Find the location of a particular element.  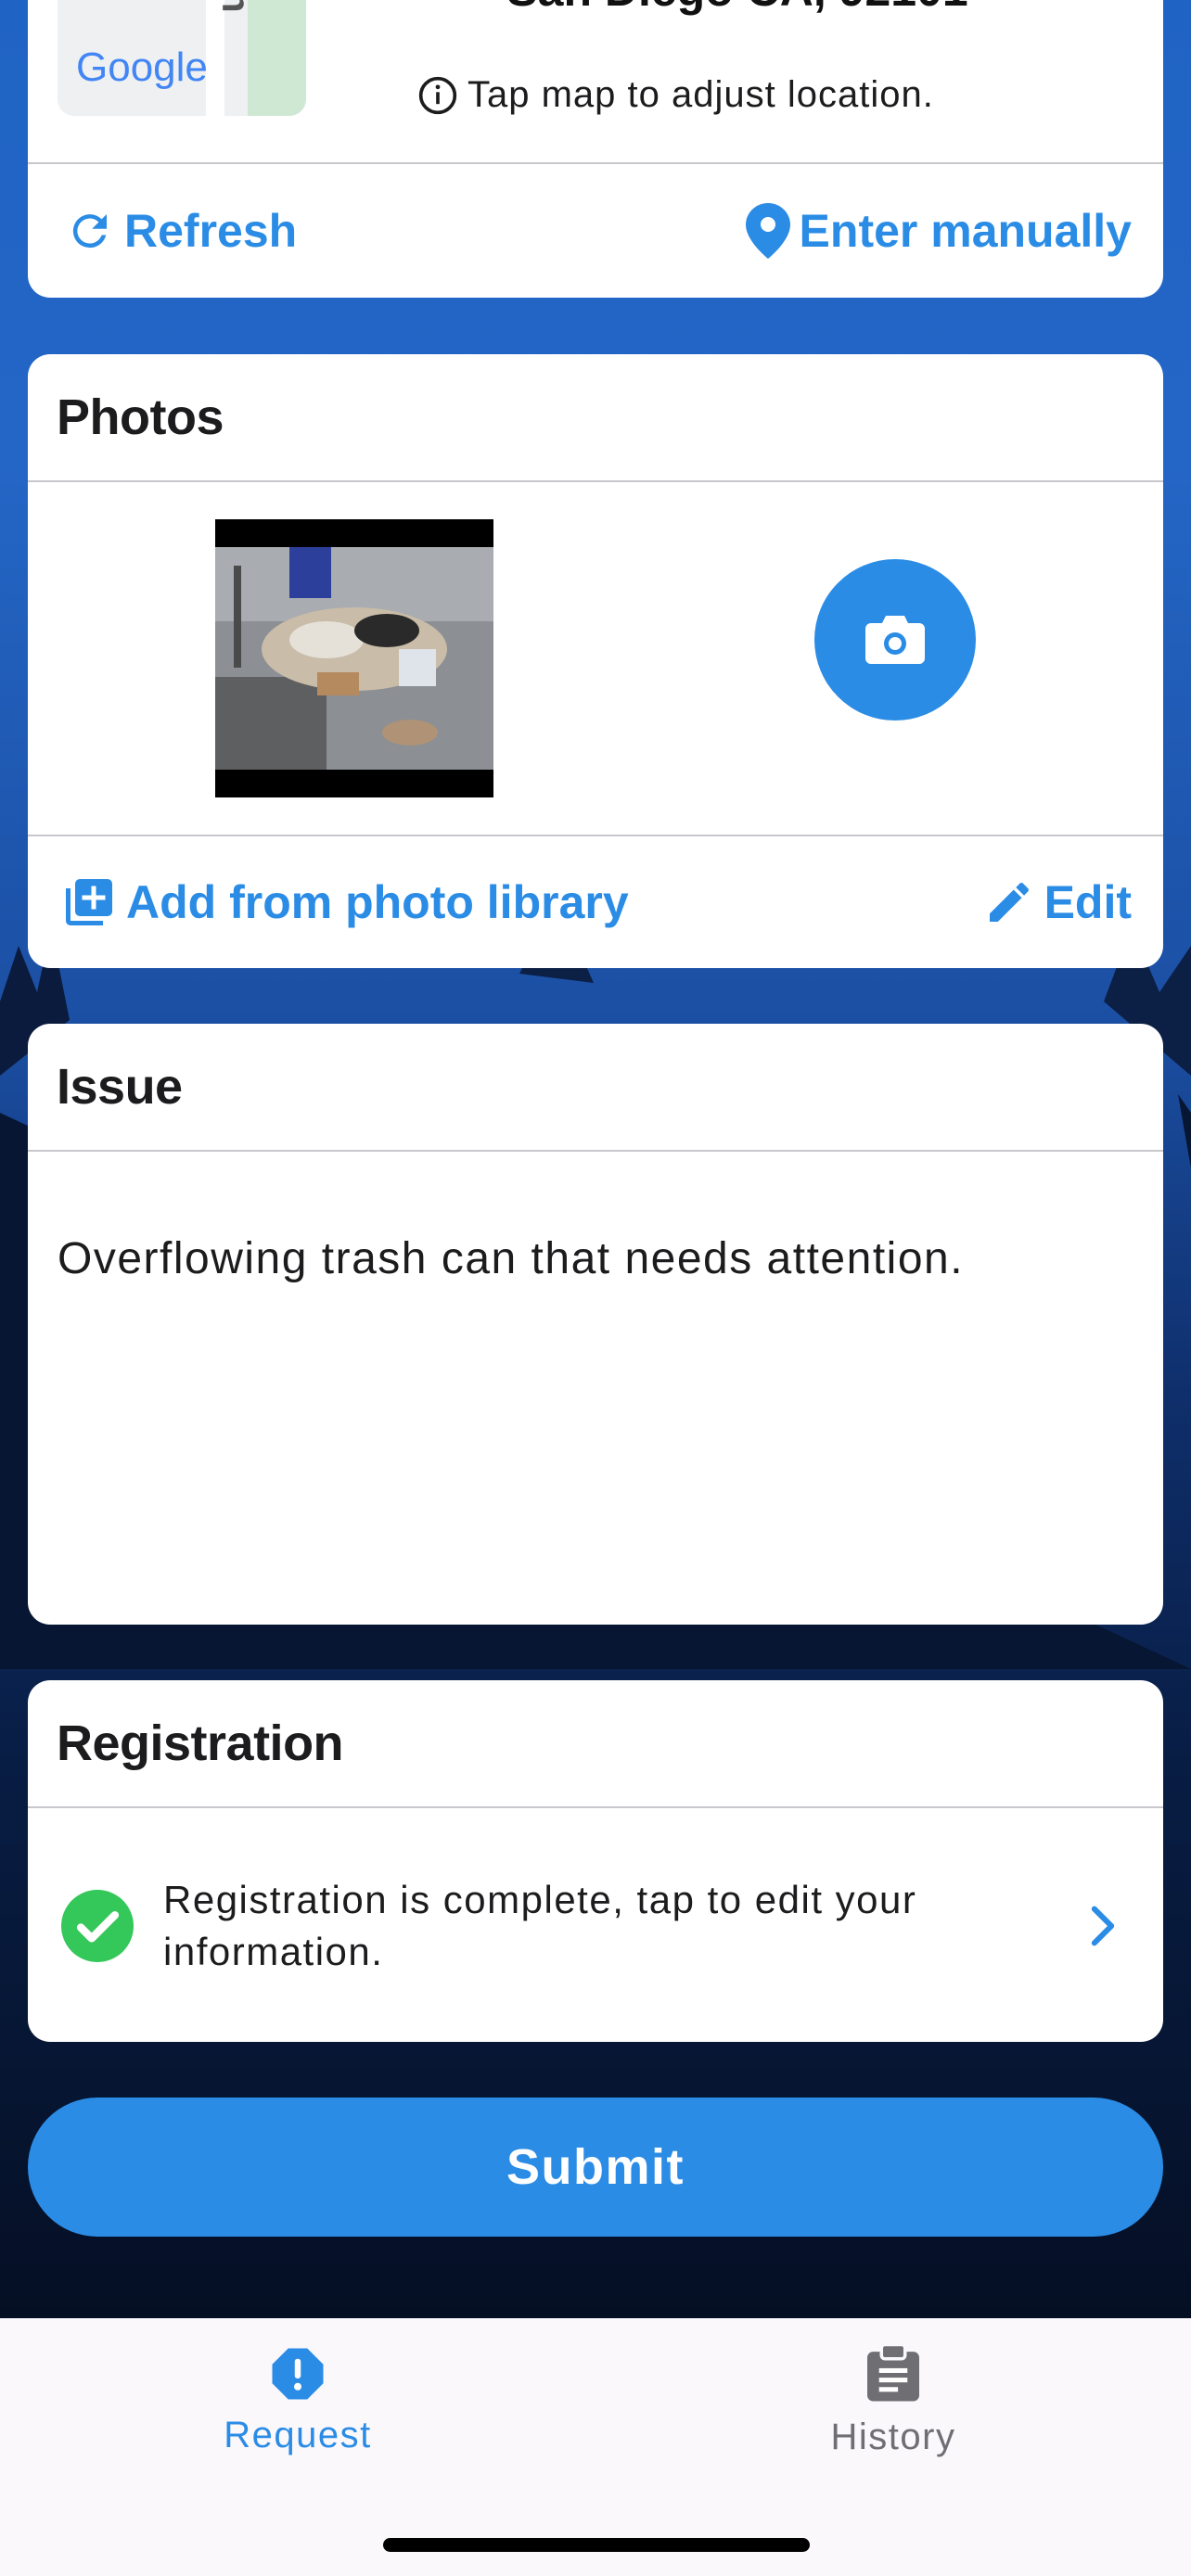

refresh-label: Refresh is located at coordinates (211, 231).